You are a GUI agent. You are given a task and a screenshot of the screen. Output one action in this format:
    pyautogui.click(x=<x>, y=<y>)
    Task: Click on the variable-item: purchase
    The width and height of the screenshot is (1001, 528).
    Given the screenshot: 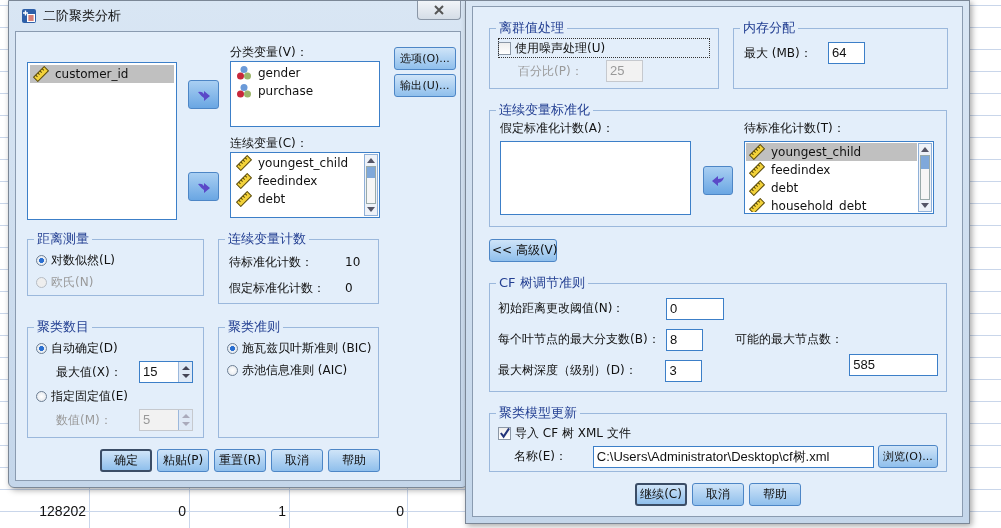 What is the action you would take?
    pyautogui.click(x=305, y=91)
    